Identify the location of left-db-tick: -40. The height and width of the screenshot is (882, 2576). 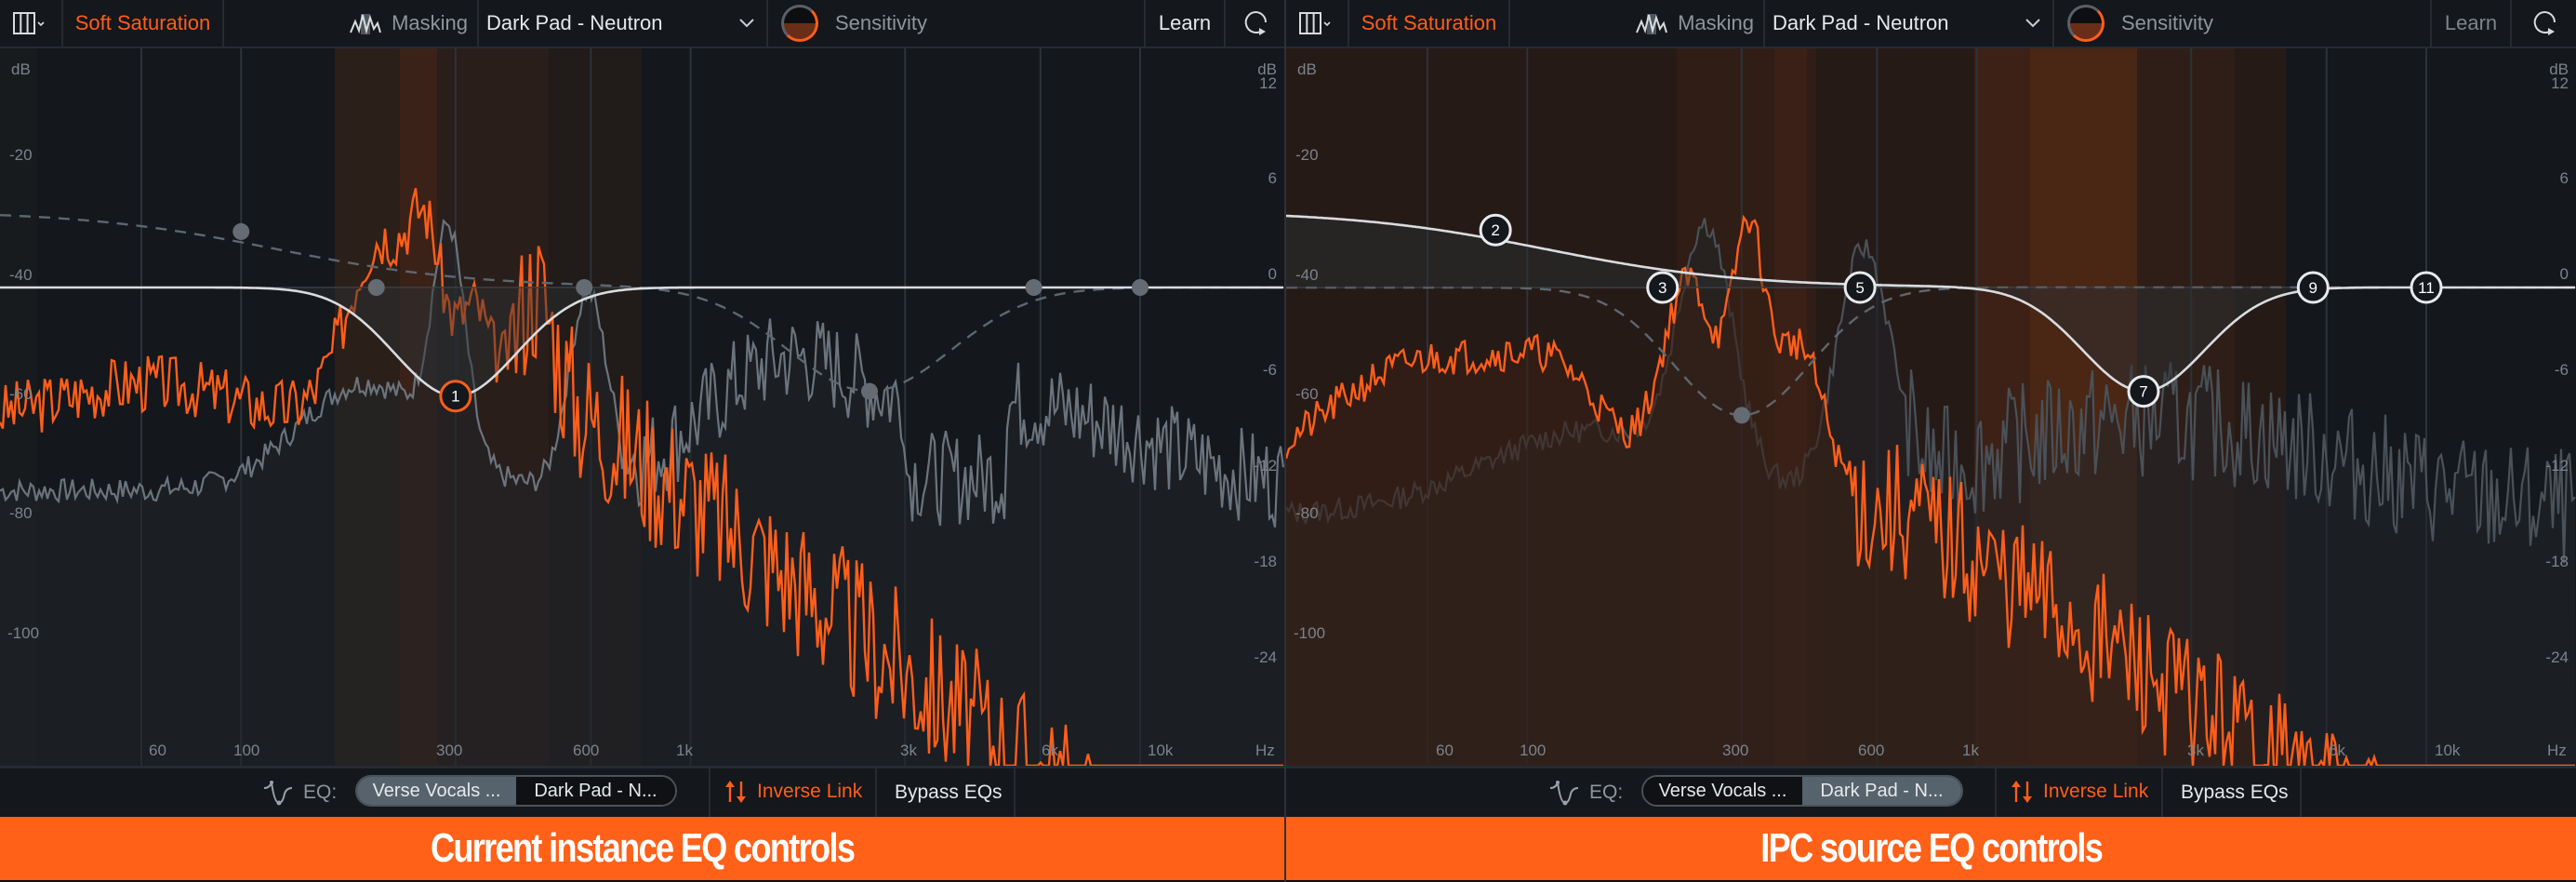
(21, 275).